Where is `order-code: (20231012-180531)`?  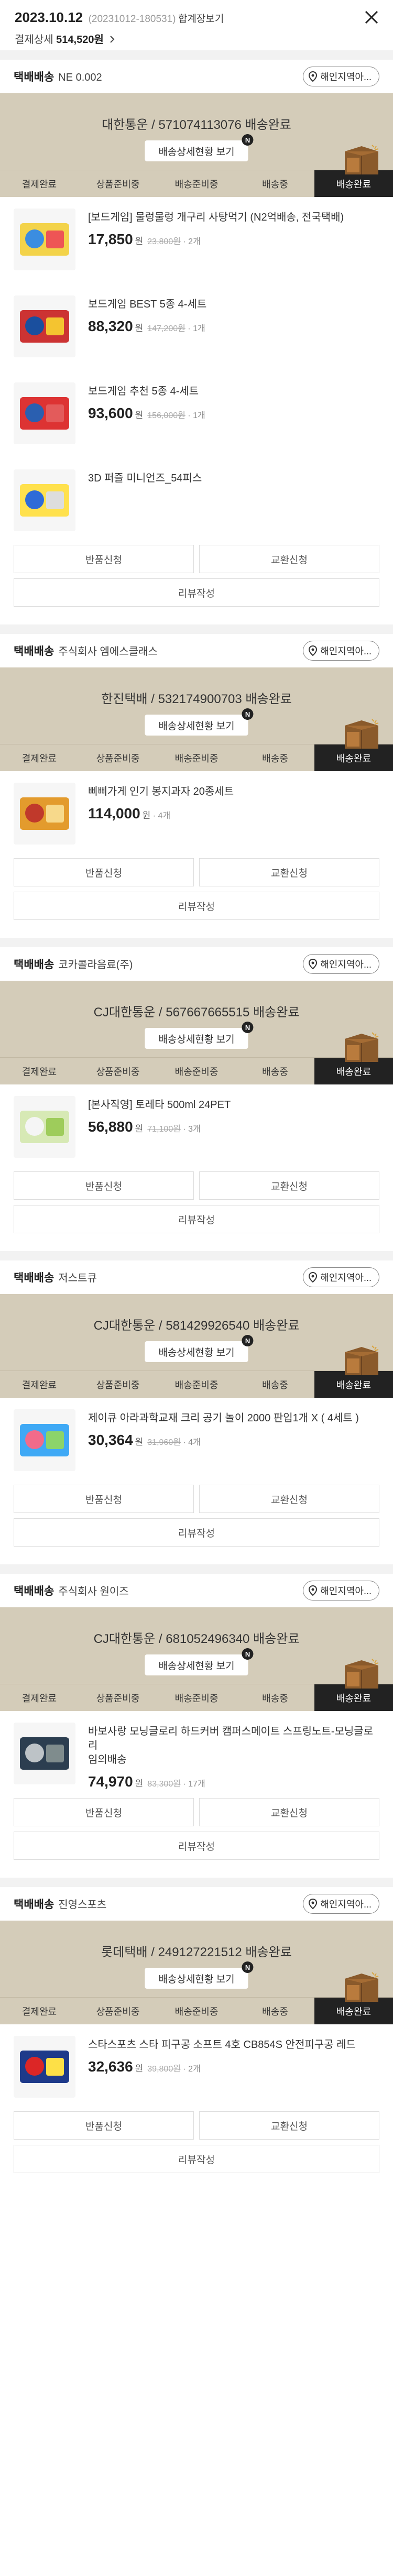 order-code: (20231012-180531) is located at coordinates (132, 19).